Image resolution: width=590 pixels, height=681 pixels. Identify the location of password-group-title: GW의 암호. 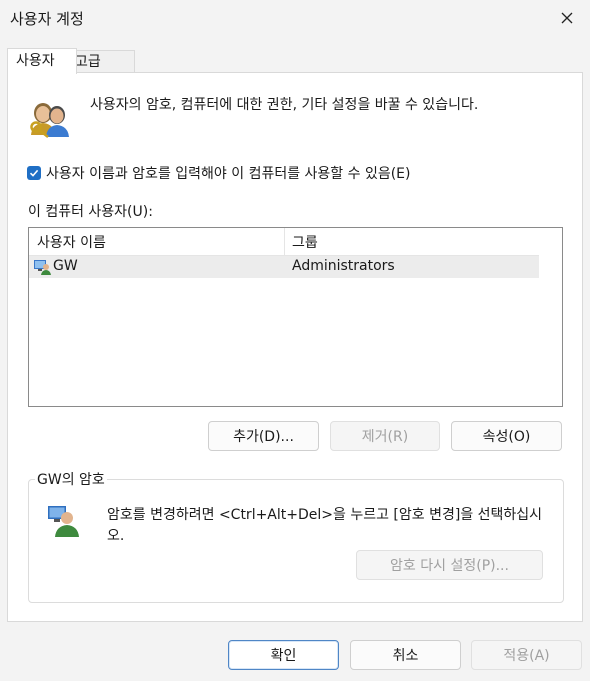
(71, 479).